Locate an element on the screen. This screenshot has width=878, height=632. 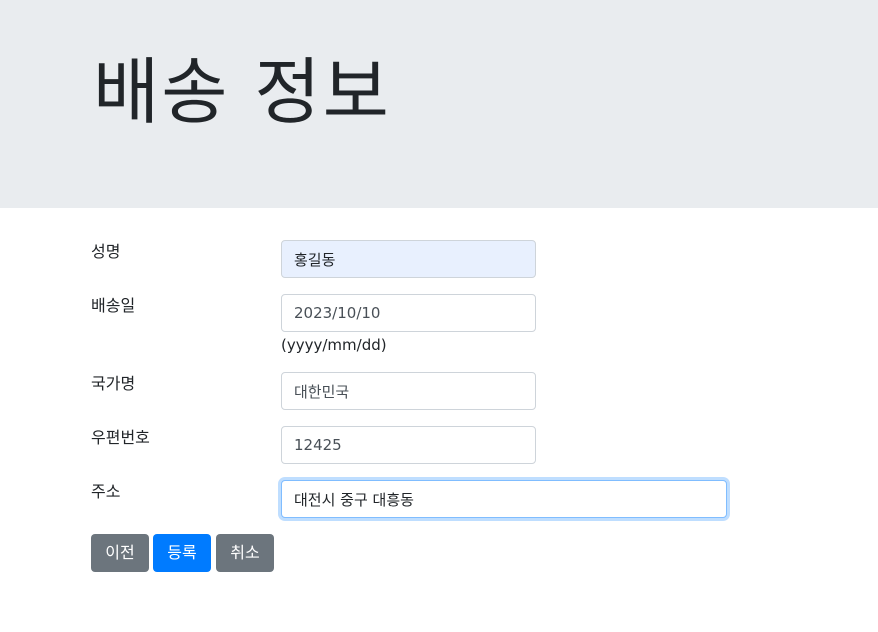
page-title: 배송 정보 is located at coordinates (242, 92).